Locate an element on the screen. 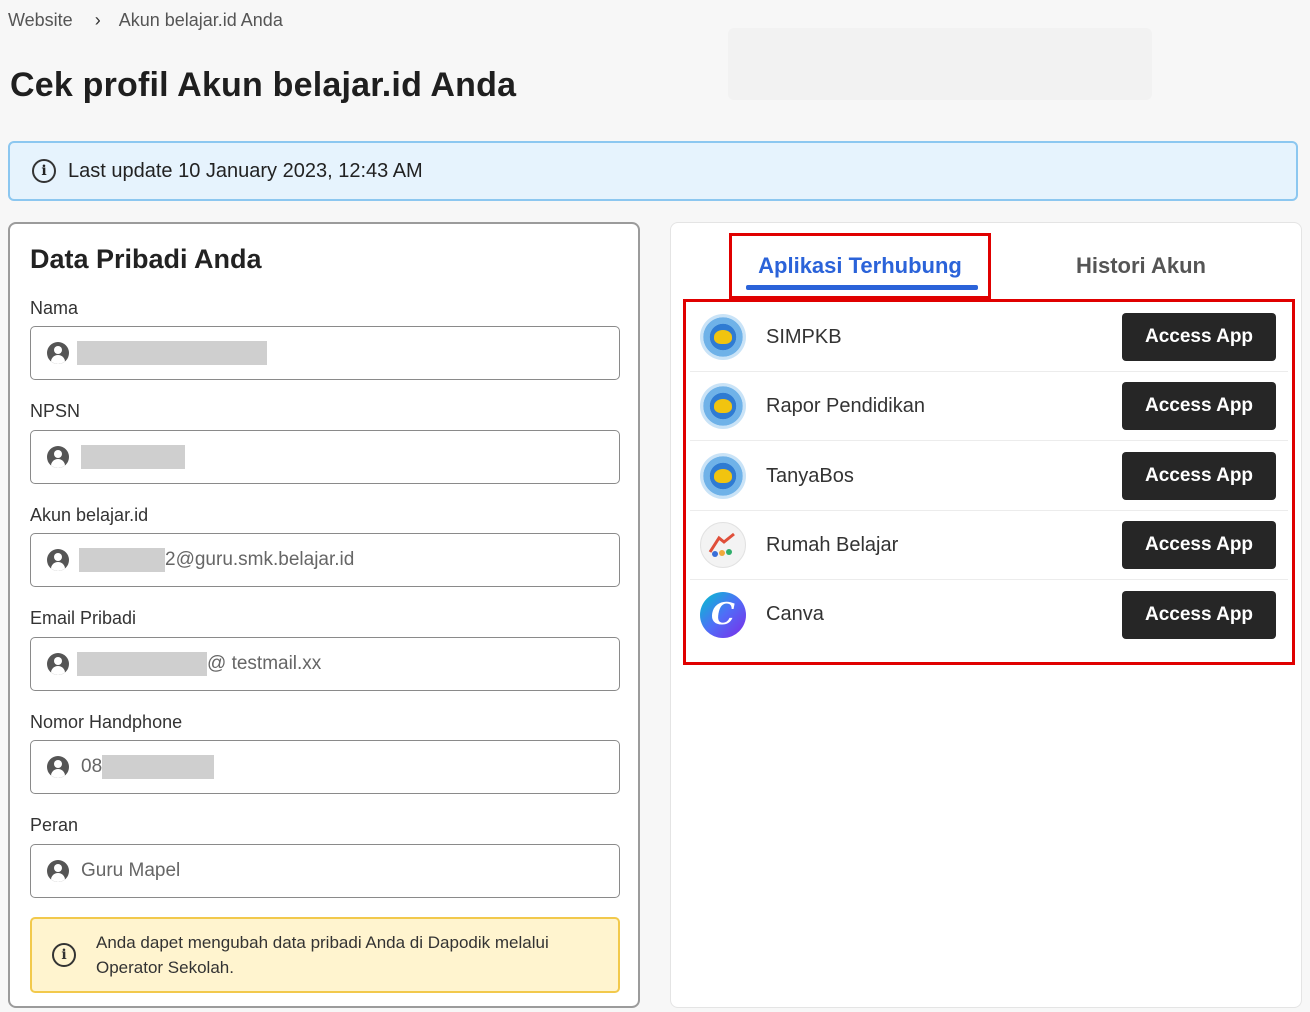  tab-label: Histori Akun is located at coordinates (1141, 265).